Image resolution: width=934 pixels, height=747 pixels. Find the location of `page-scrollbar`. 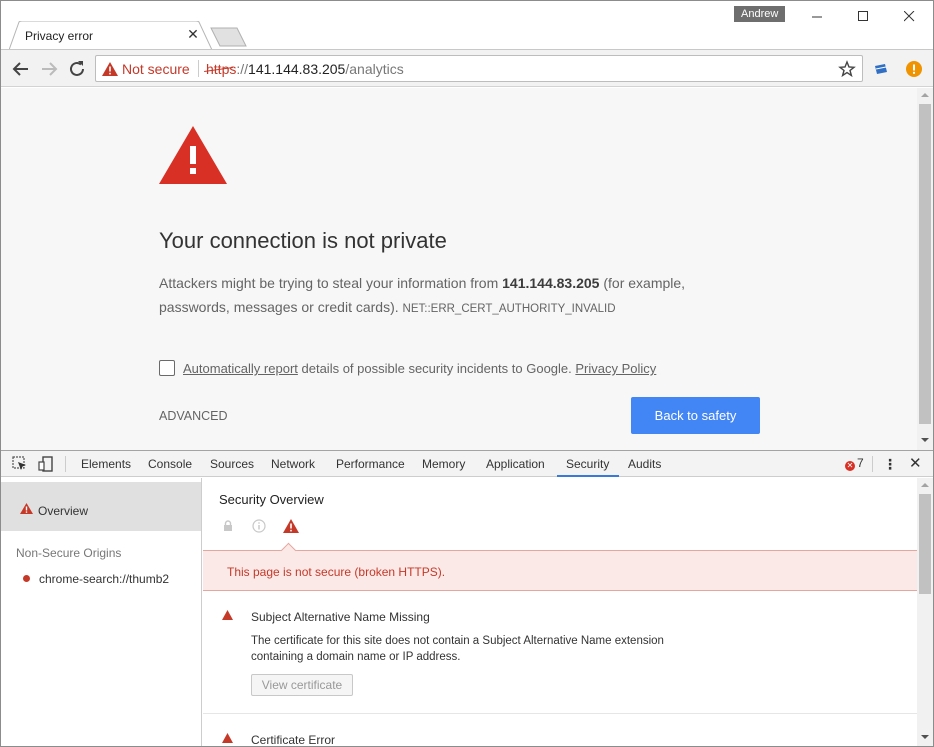

page-scrollbar is located at coordinates (925, 269).